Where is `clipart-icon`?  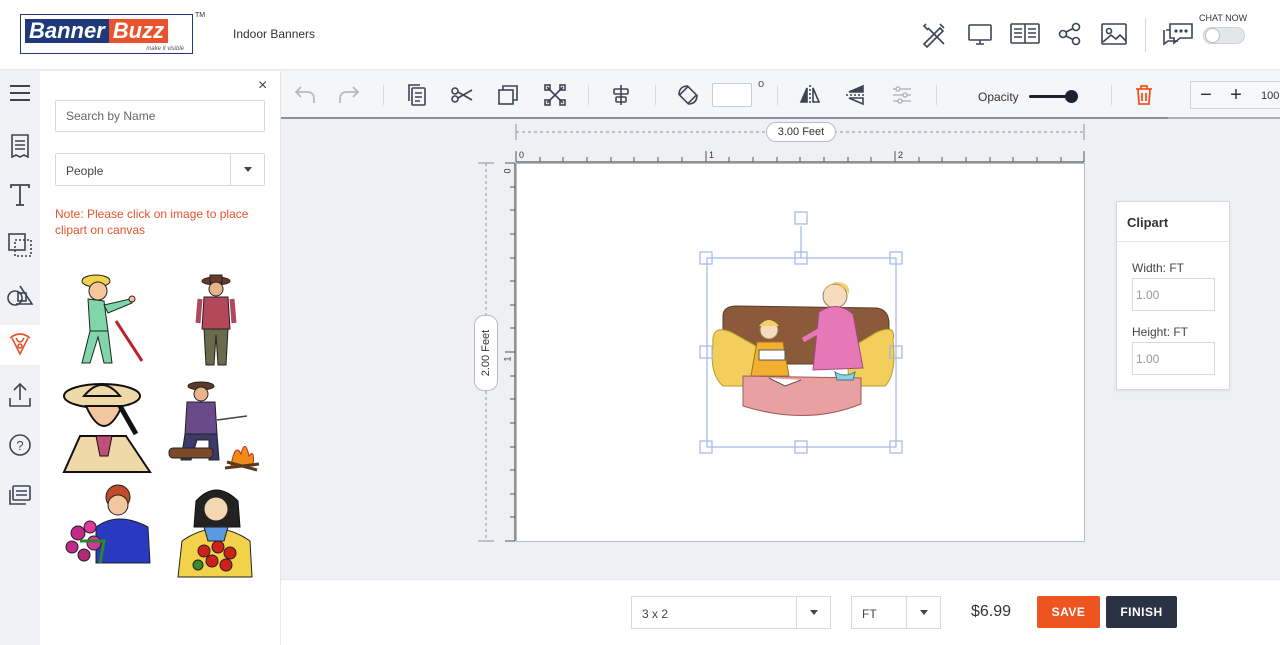 clipart-icon is located at coordinates (20, 345).